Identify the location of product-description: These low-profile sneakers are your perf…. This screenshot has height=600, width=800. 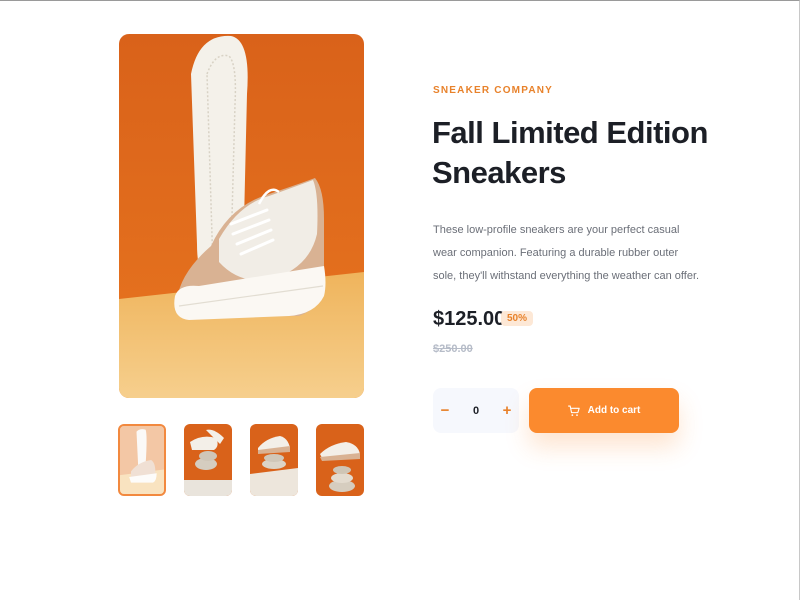
(566, 253).